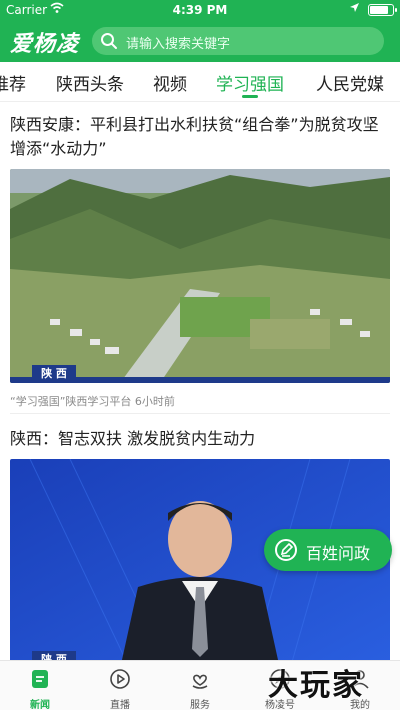  I want to click on nav-news: 新闻, so click(40, 685).